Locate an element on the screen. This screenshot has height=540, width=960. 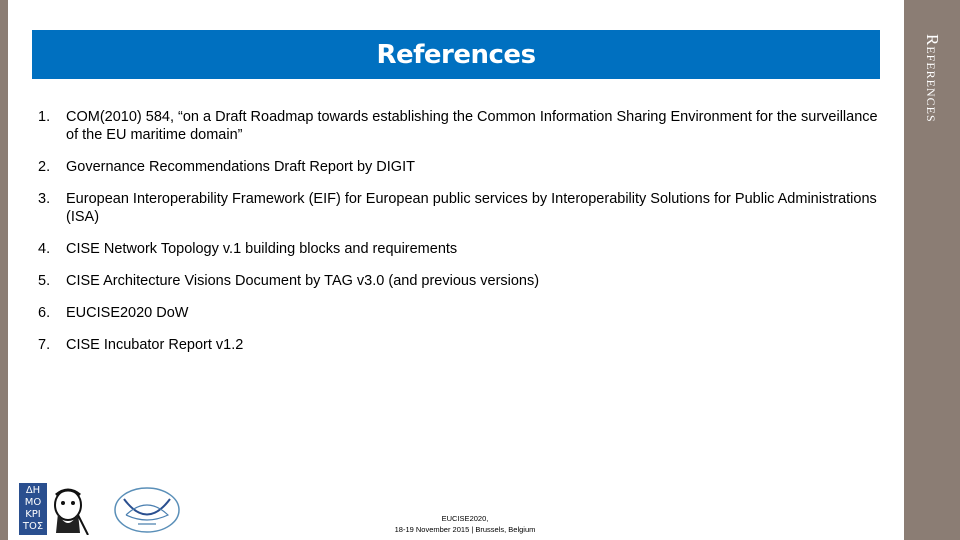
title-band: References is located at coordinates (456, 54).